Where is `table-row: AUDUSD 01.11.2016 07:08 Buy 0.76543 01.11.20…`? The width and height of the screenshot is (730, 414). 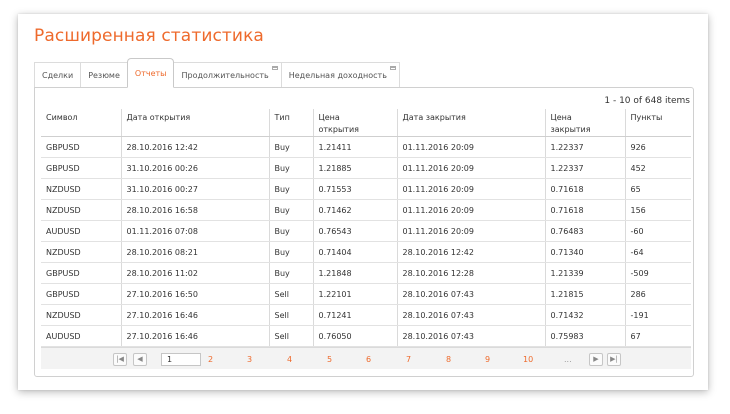
table-row: AUDUSD 01.11.2016 07:08 Buy 0.76543 01.11.20… is located at coordinates (366, 231).